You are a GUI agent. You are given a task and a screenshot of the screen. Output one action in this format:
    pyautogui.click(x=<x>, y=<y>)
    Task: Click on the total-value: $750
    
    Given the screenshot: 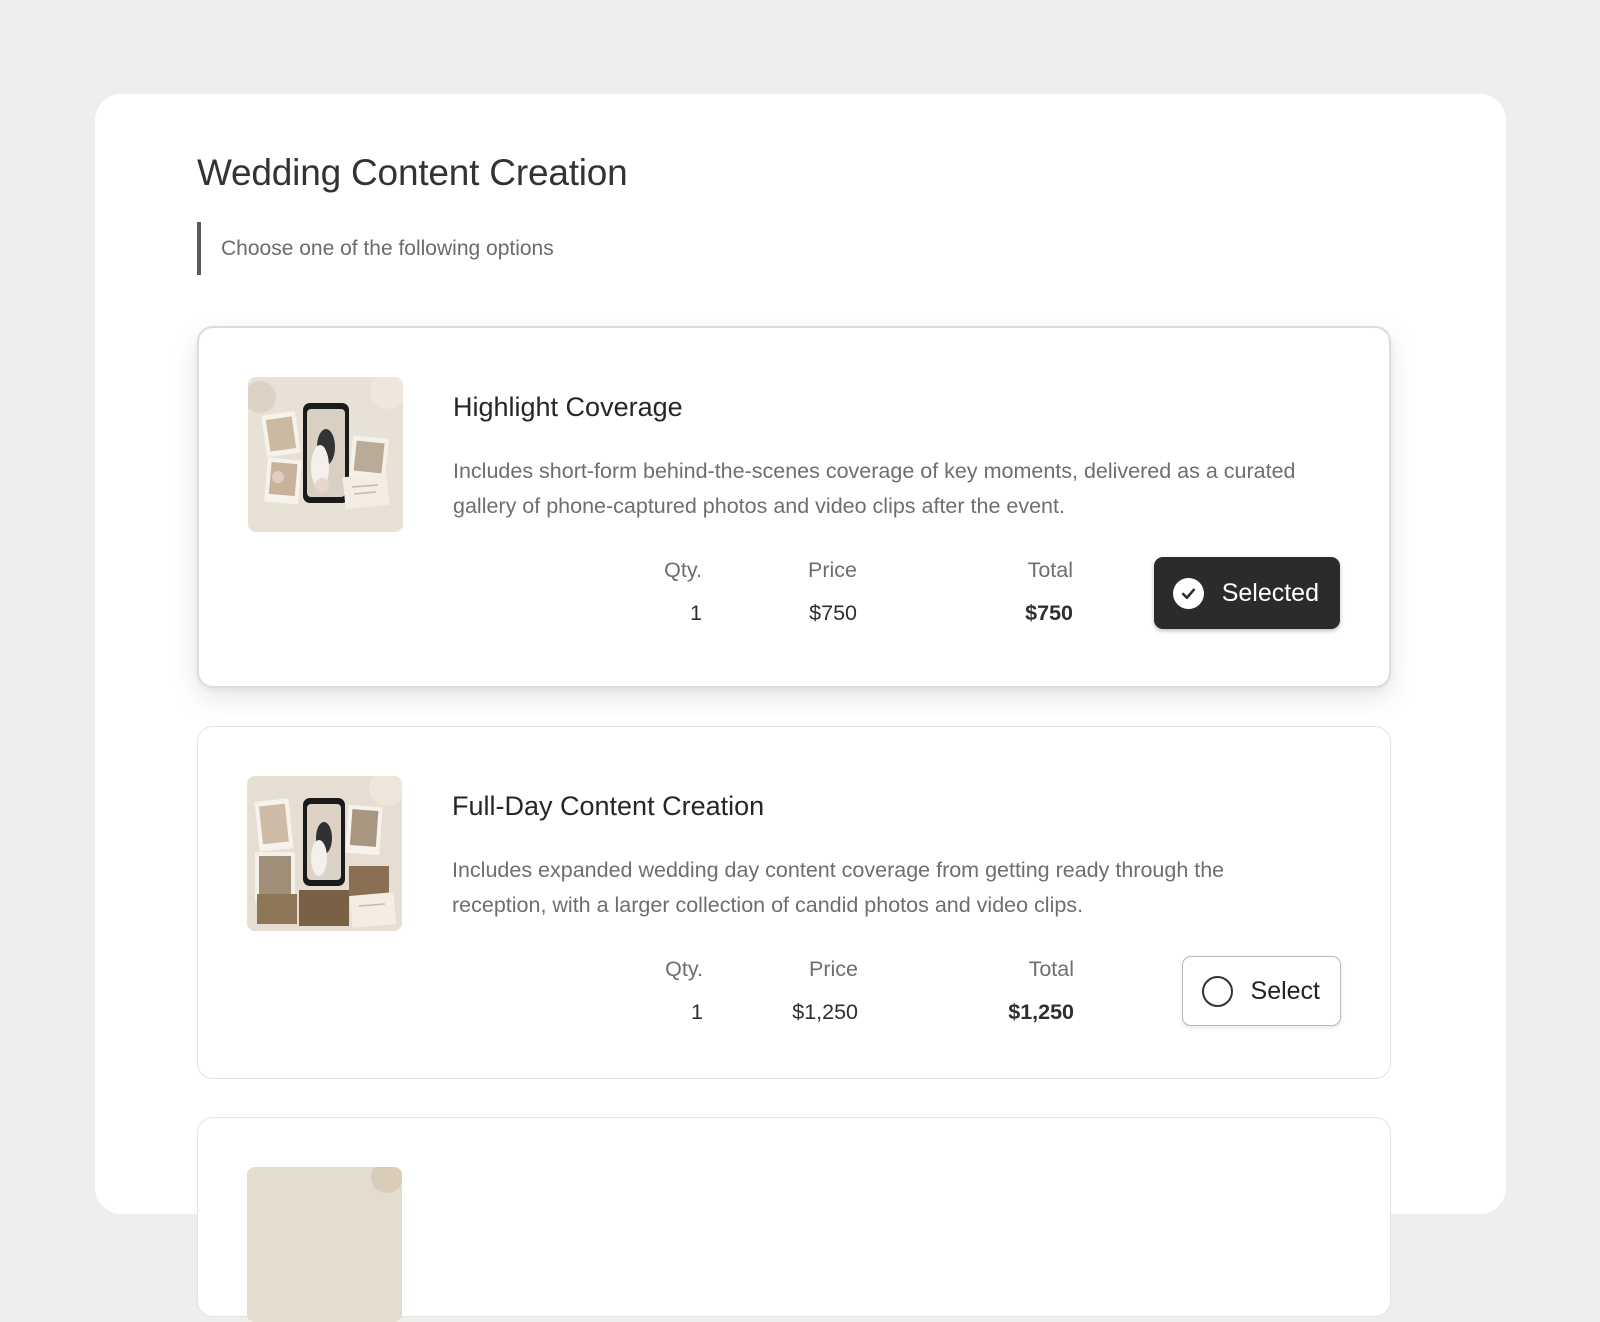 What is the action you would take?
    pyautogui.click(x=1049, y=613)
    